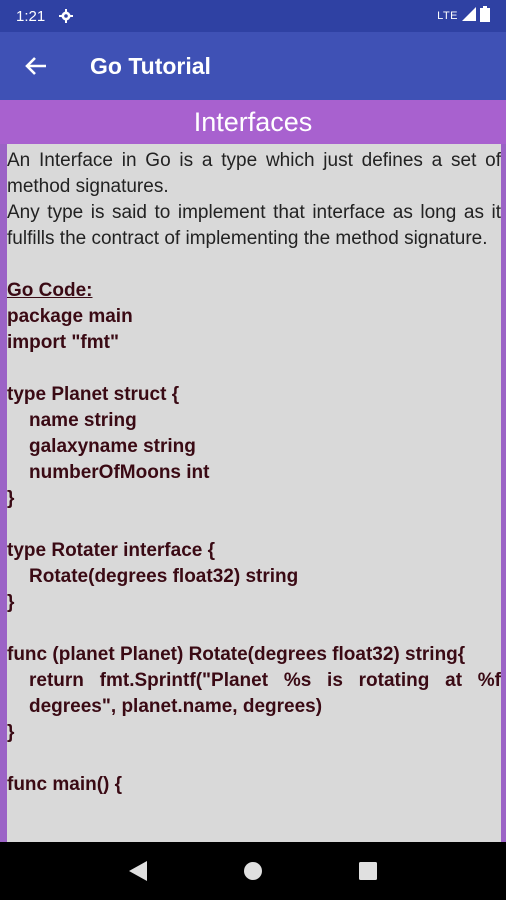  What do you see at coordinates (50, 290) in the screenshot?
I see `code-heading: Go Code:` at bounding box center [50, 290].